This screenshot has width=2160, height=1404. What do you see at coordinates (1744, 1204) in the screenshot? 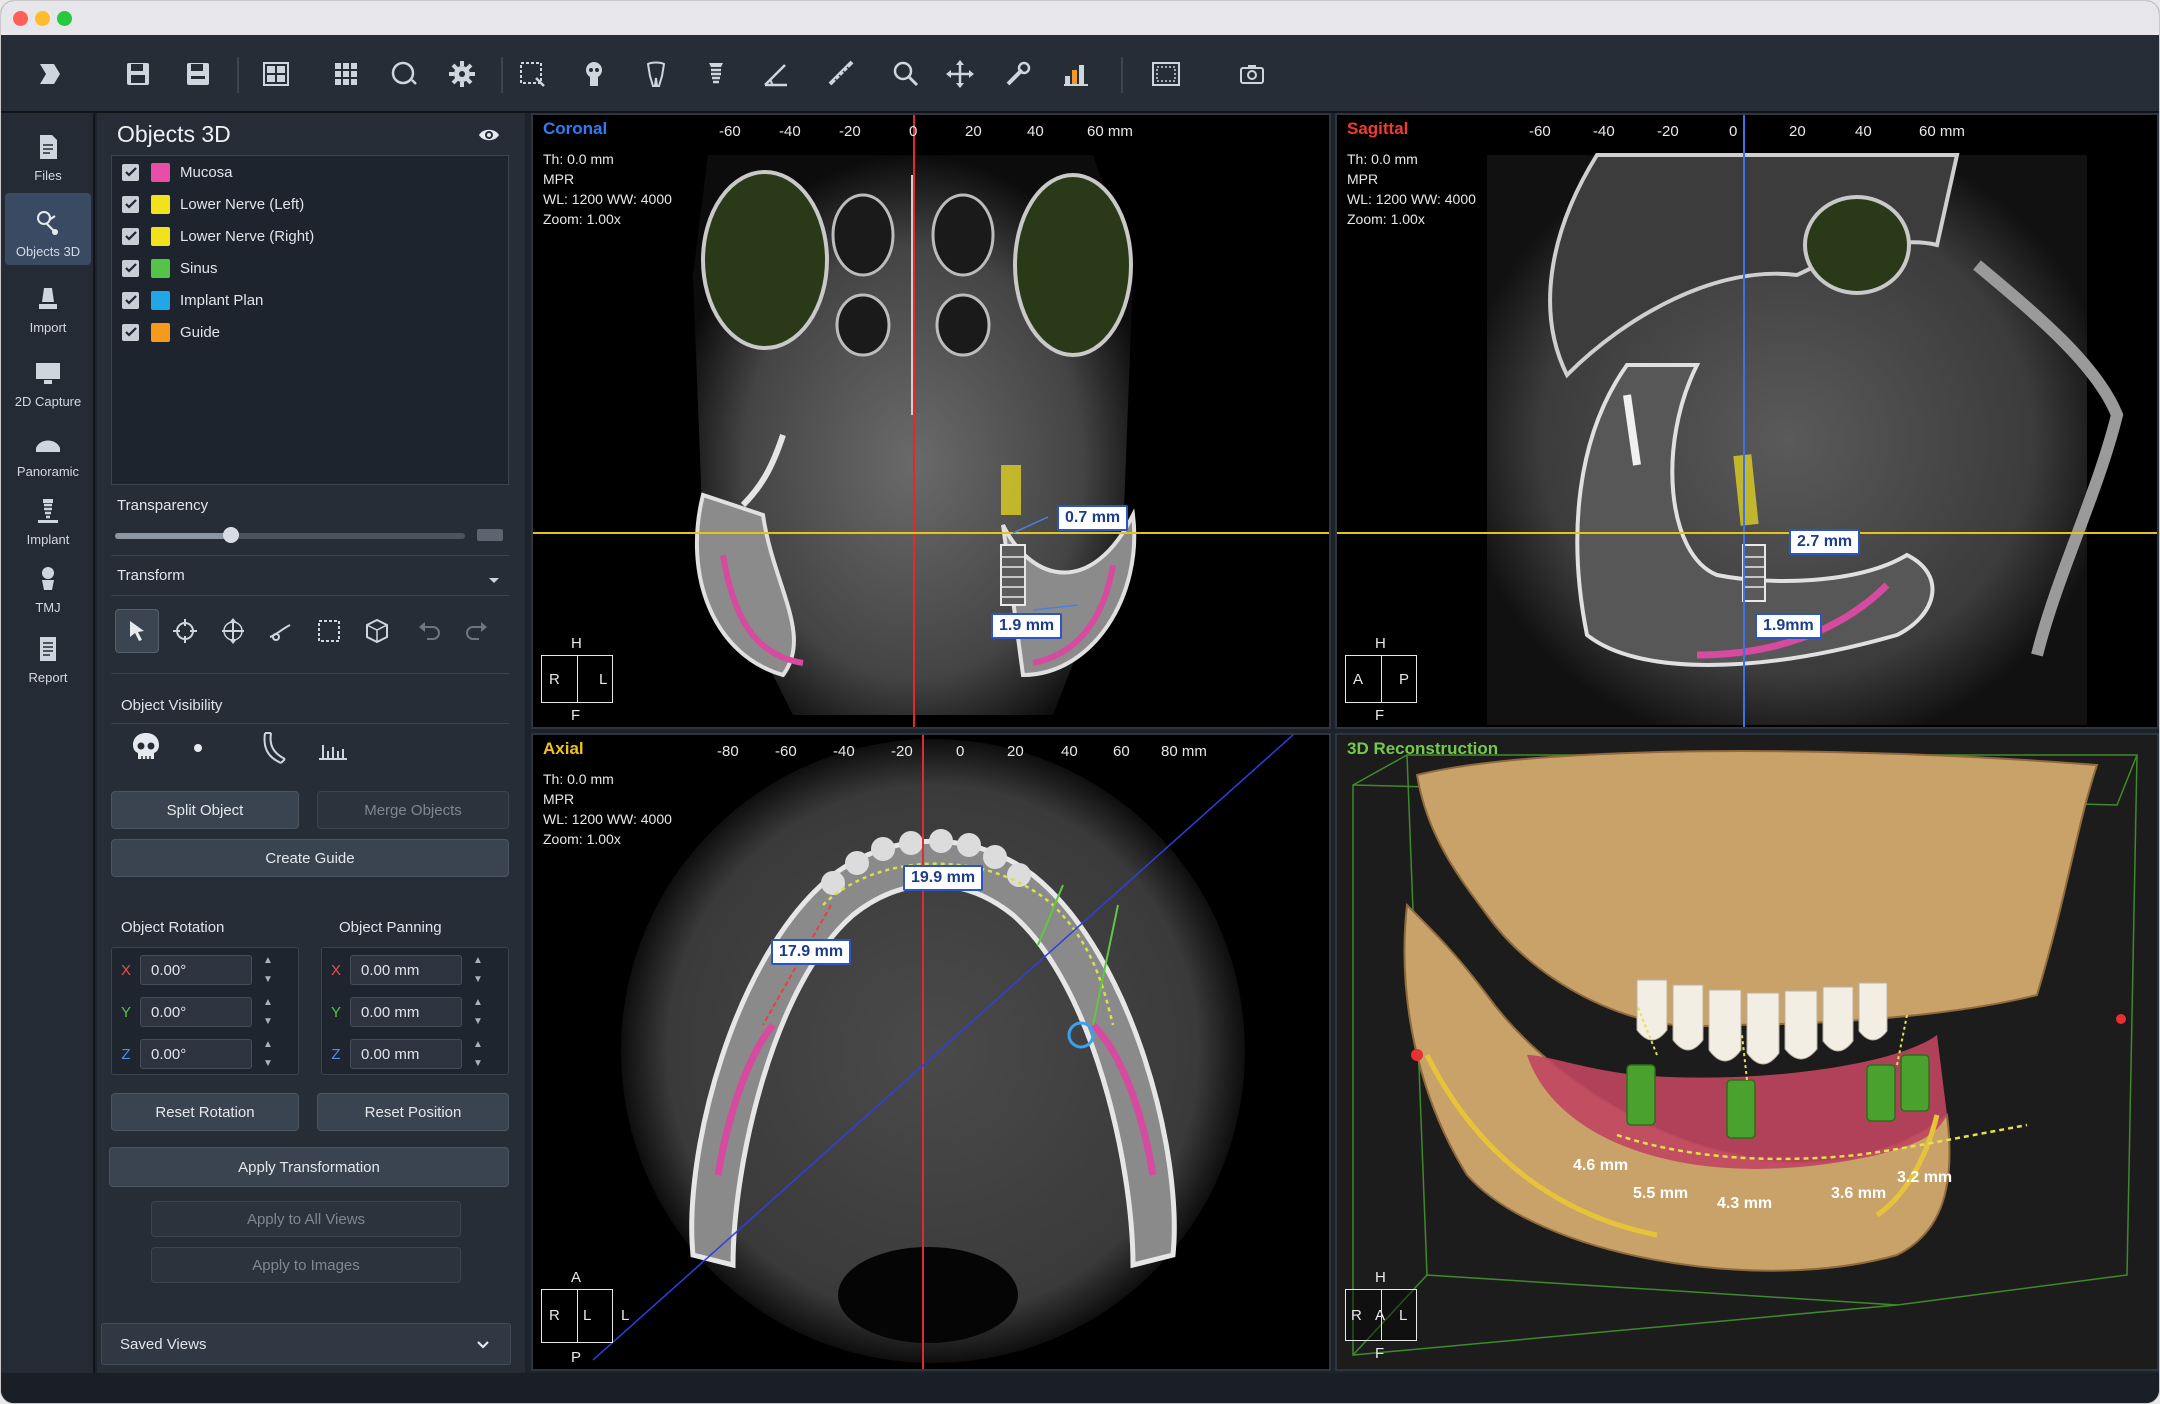
I see `measurement-label: 4.3 mm` at bounding box center [1744, 1204].